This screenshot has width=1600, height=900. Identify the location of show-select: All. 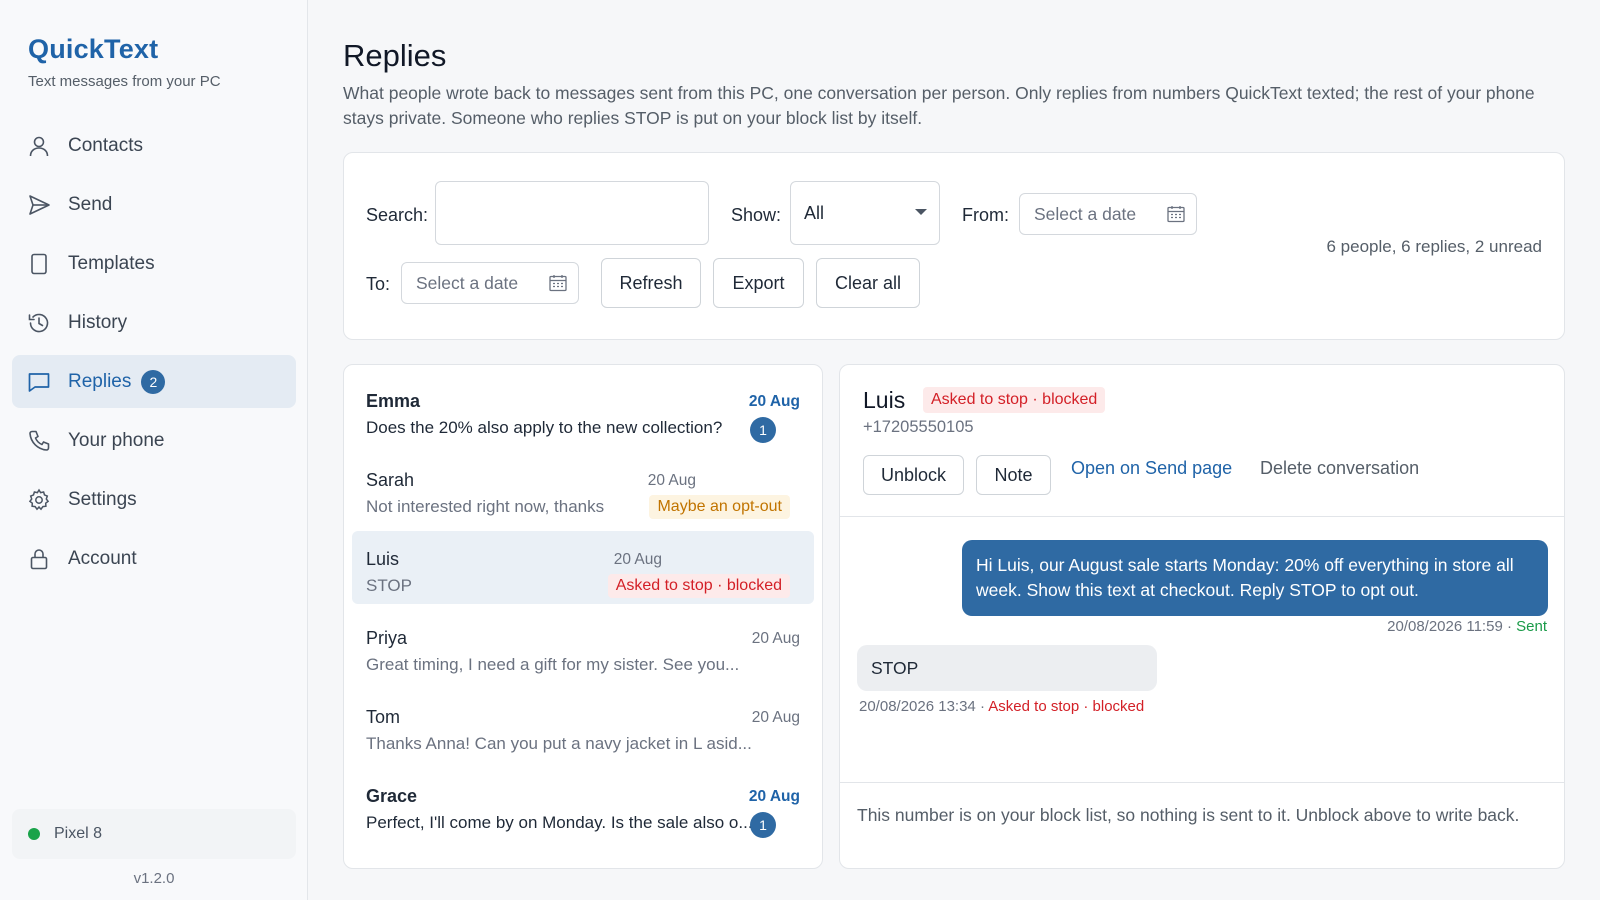
(865, 213).